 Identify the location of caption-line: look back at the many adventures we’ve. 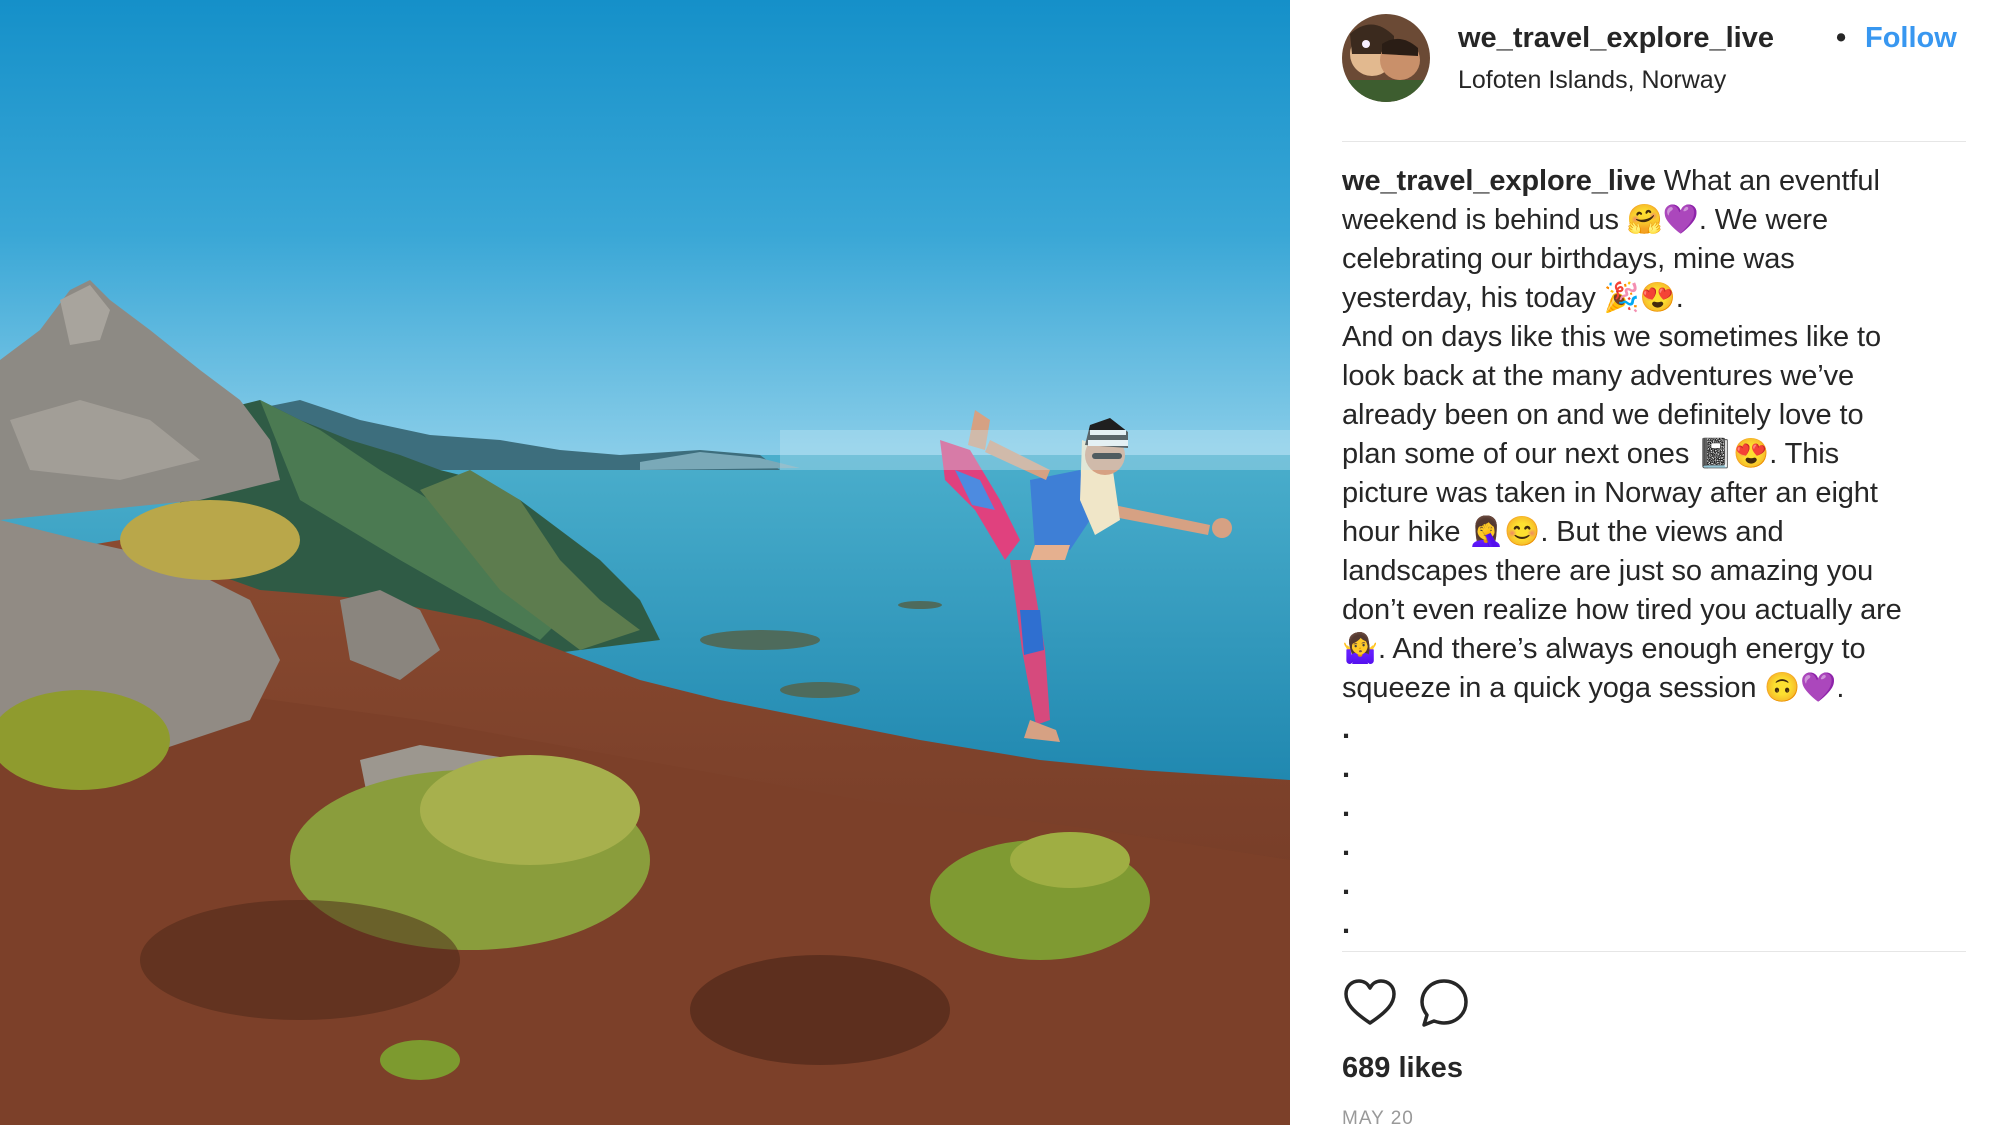
(1598, 376).